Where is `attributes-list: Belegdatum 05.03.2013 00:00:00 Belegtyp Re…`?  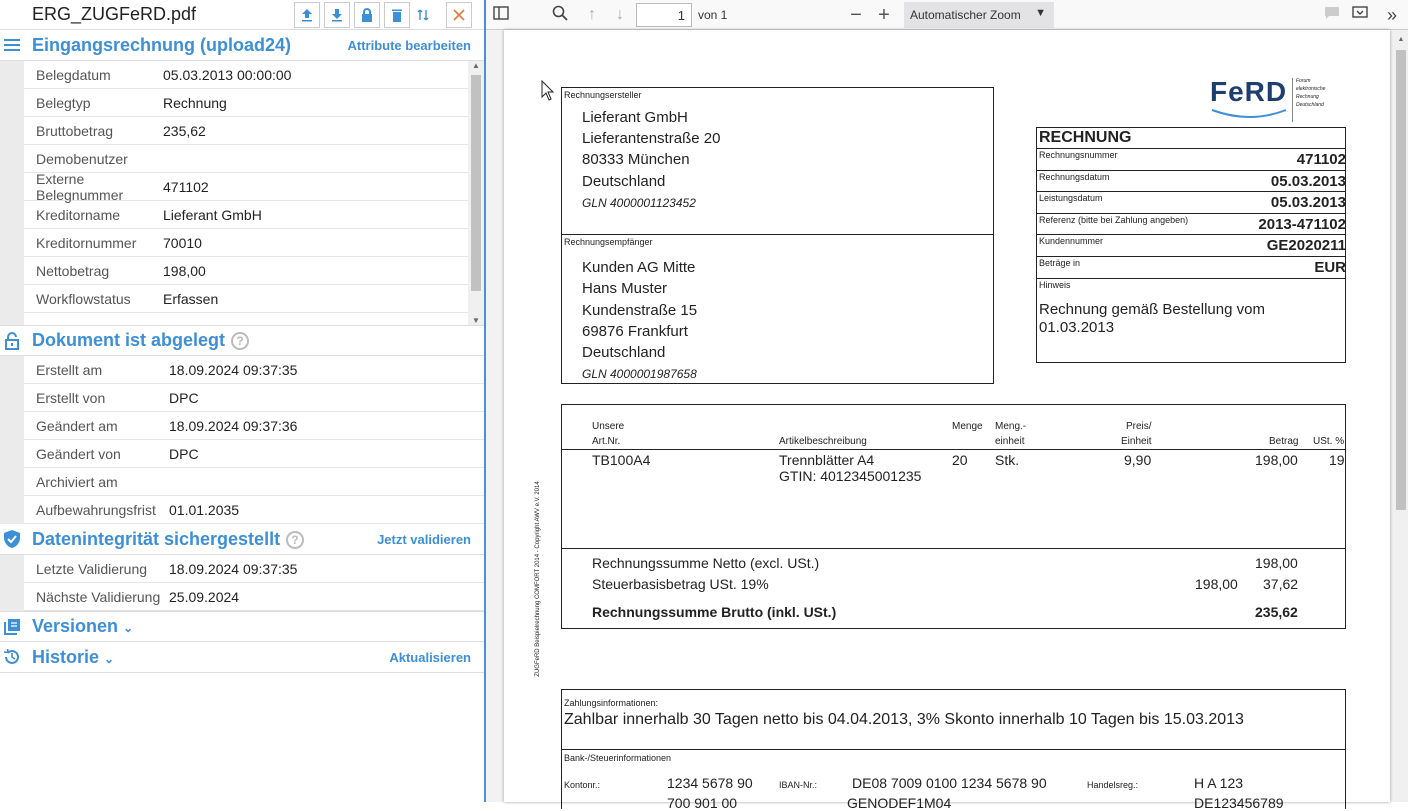
attributes-list: Belegdatum 05.03.2013 00:00:00 Belegtyp Re… is located at coordinates (242, 193).